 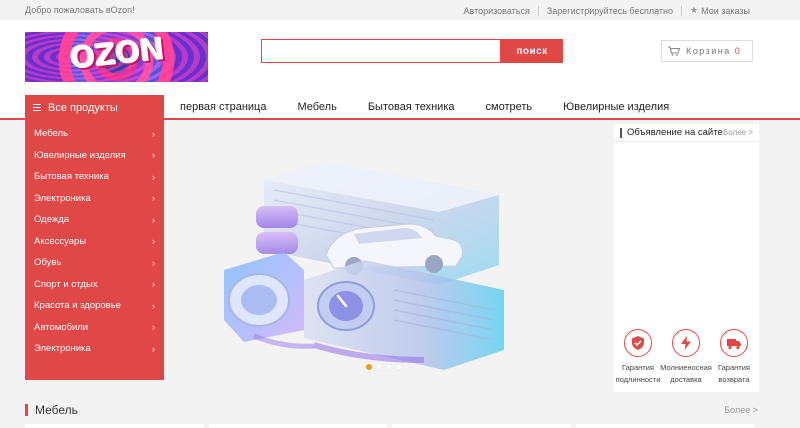 I want to click on product-cards, so click(x=392, y=426).